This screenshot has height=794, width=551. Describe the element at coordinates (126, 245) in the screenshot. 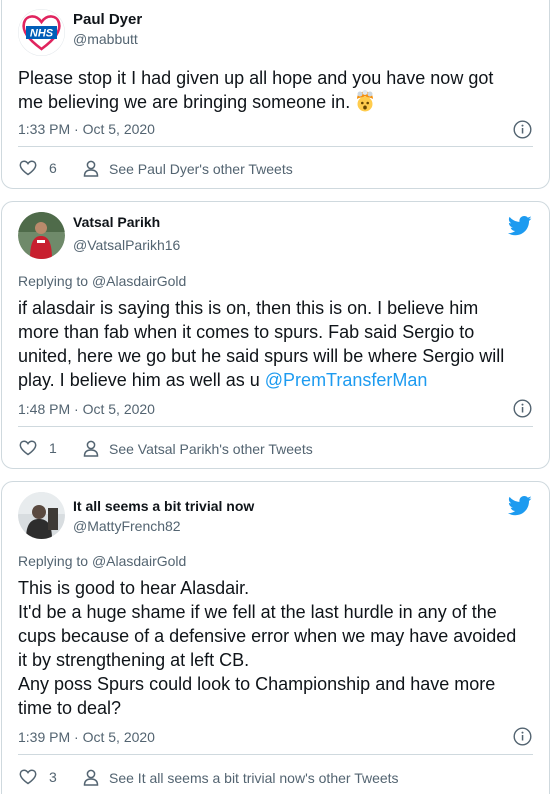

I see `author-handle: @VatsalParikh16` at that location.